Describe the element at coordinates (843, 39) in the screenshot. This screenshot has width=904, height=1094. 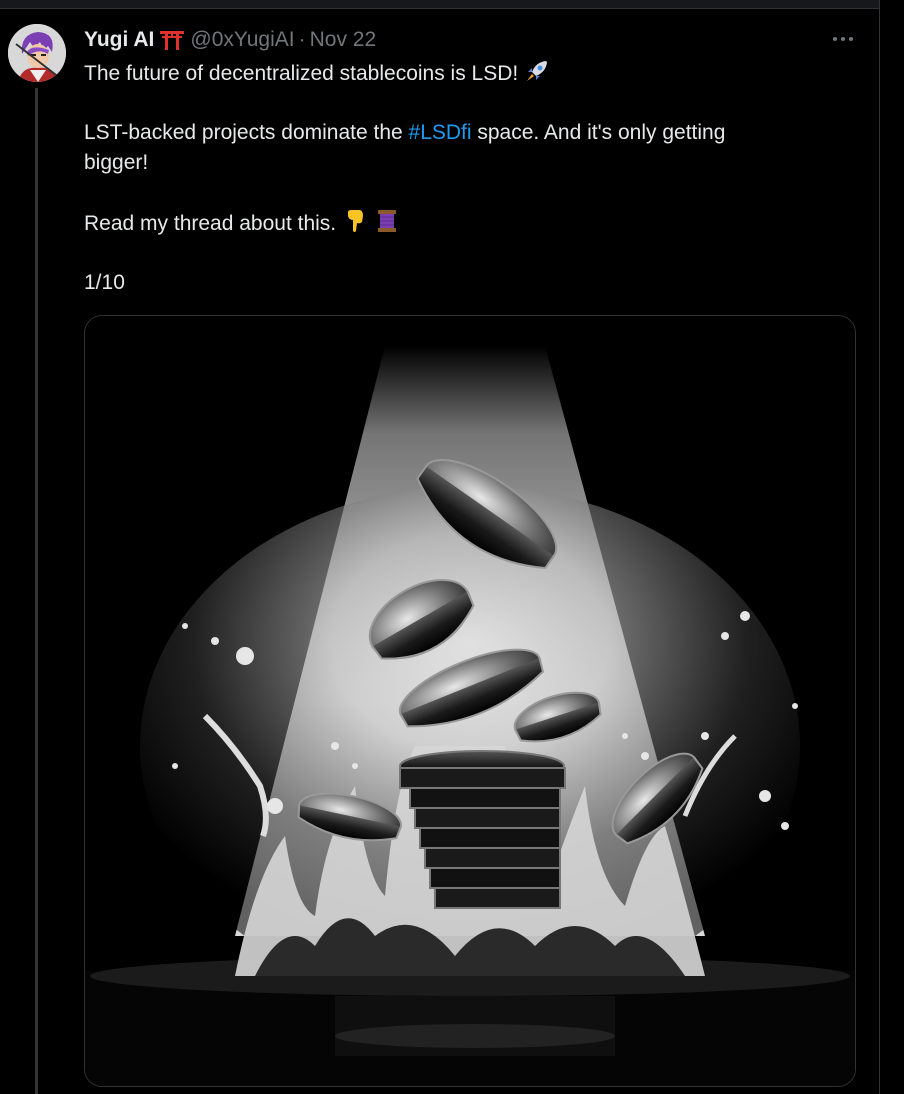
I see `more-options-icon` at that location.